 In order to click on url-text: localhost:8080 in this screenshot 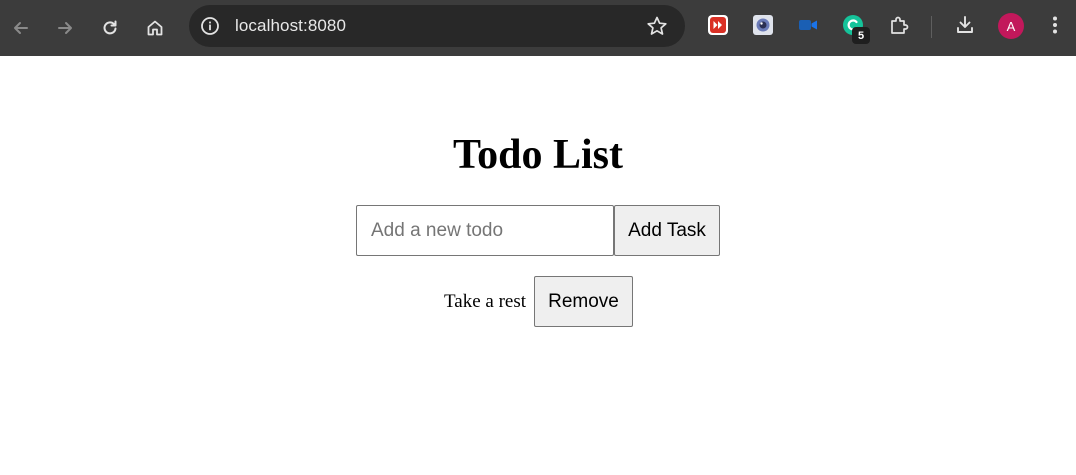, I will do `click(290, 26)`.